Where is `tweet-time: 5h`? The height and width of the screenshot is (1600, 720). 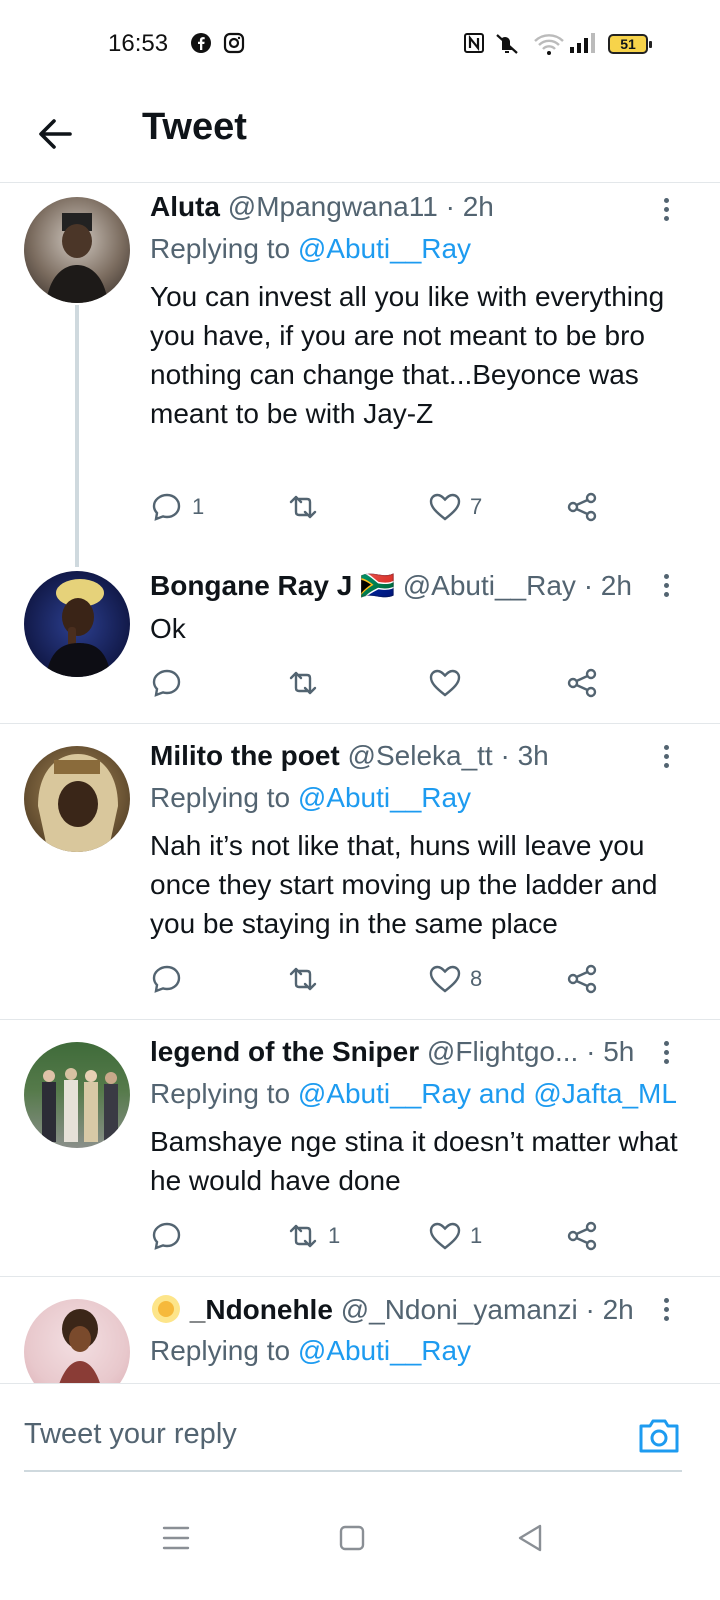
tweet-time: 5h is located at coordinates (619, 1051).